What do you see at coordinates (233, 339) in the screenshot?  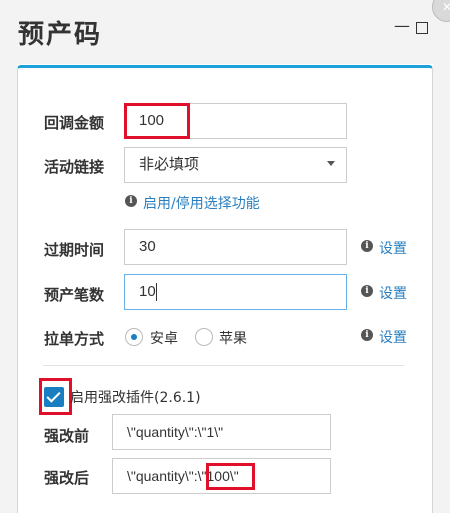 I see `apple-radio-label: 苹果` at bounding box center [233, 339].